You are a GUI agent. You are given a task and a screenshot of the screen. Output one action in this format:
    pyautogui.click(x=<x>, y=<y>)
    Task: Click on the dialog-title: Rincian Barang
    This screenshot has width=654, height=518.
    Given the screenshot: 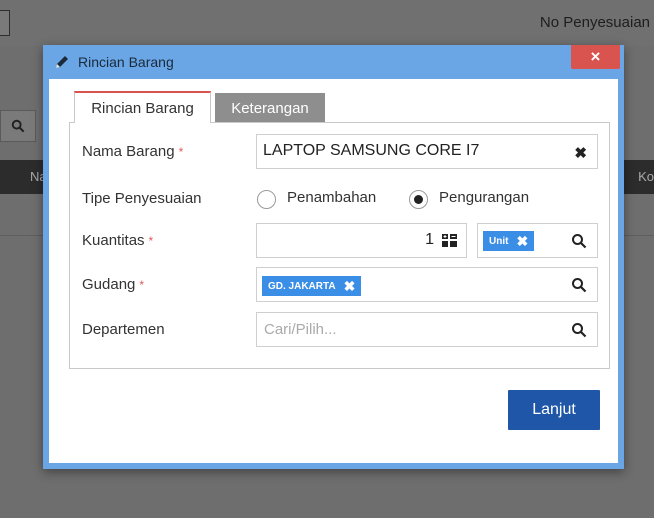 What is the action you would take?
    pyautogui.click(x=126, y=62)
    